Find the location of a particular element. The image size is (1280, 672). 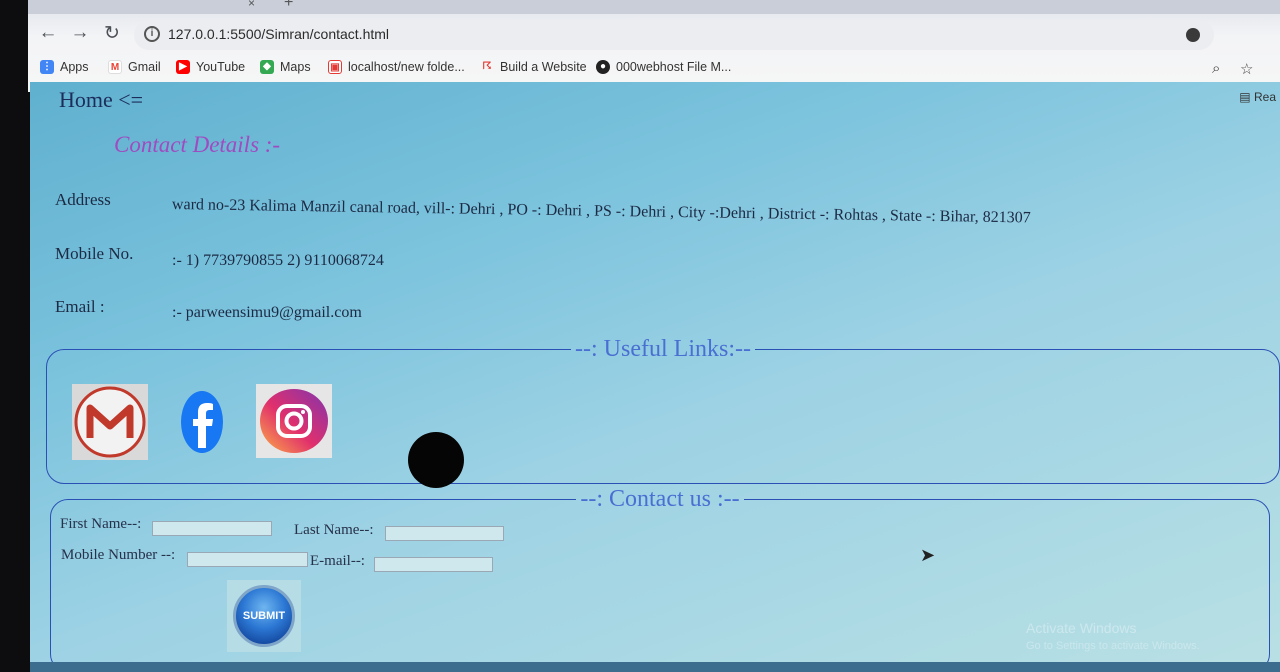

bookmark-build-website: ☈ Build a Website is located at coordinates (533, 67).